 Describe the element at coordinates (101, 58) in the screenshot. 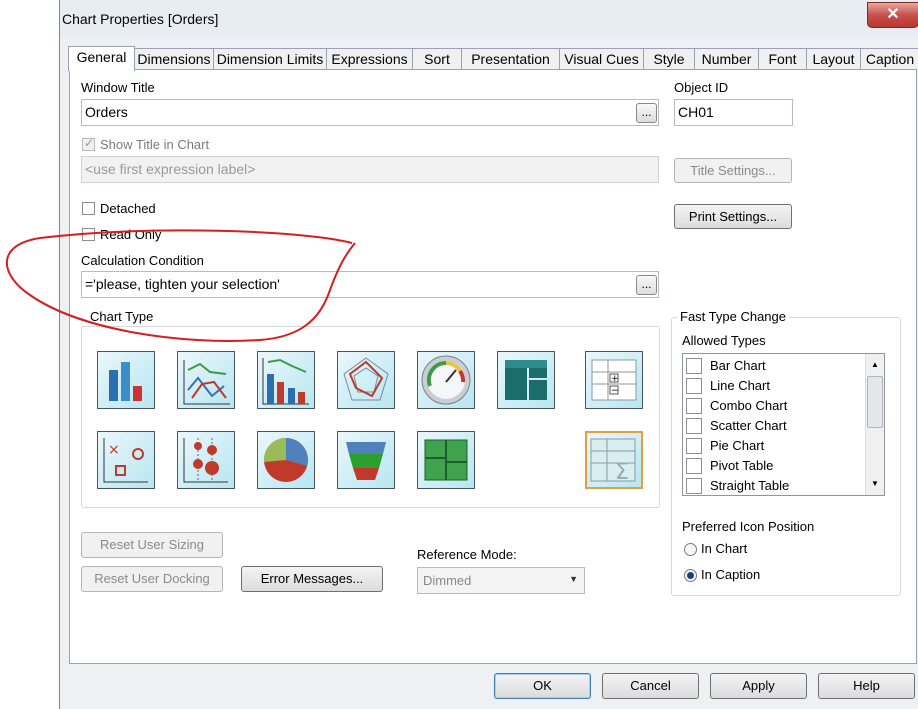

I see `tab-general: General` at that location.